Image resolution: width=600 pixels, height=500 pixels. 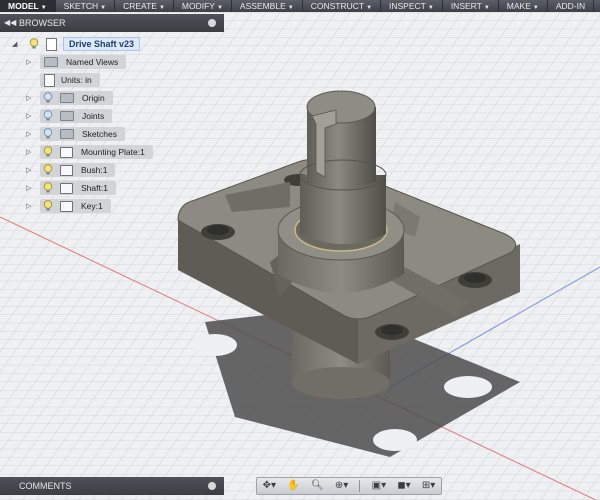 I want to click on tree-item-shaft: ▷ Shaft:1, so click(x=71, y=188).